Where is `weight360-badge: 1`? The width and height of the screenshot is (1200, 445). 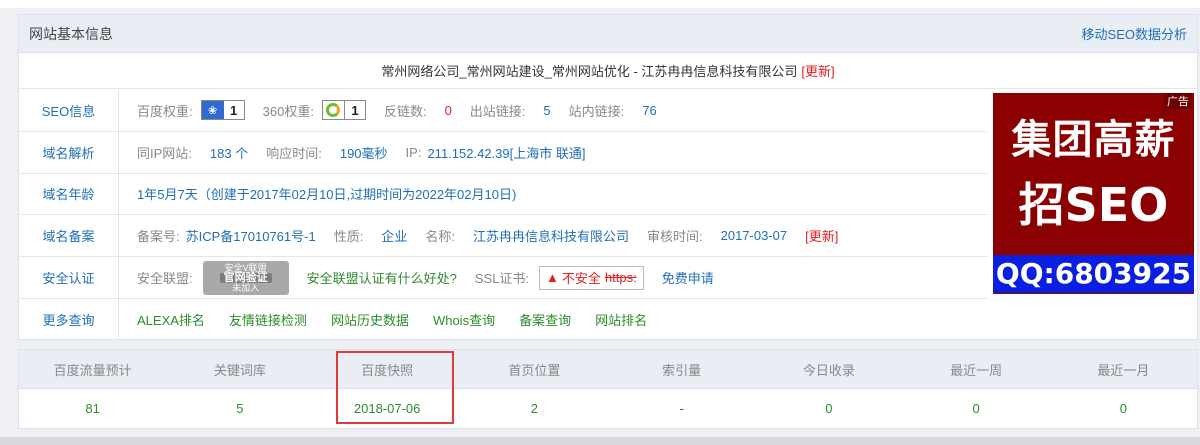
weight360-badge: 1 is located at coordinates (343, 110).